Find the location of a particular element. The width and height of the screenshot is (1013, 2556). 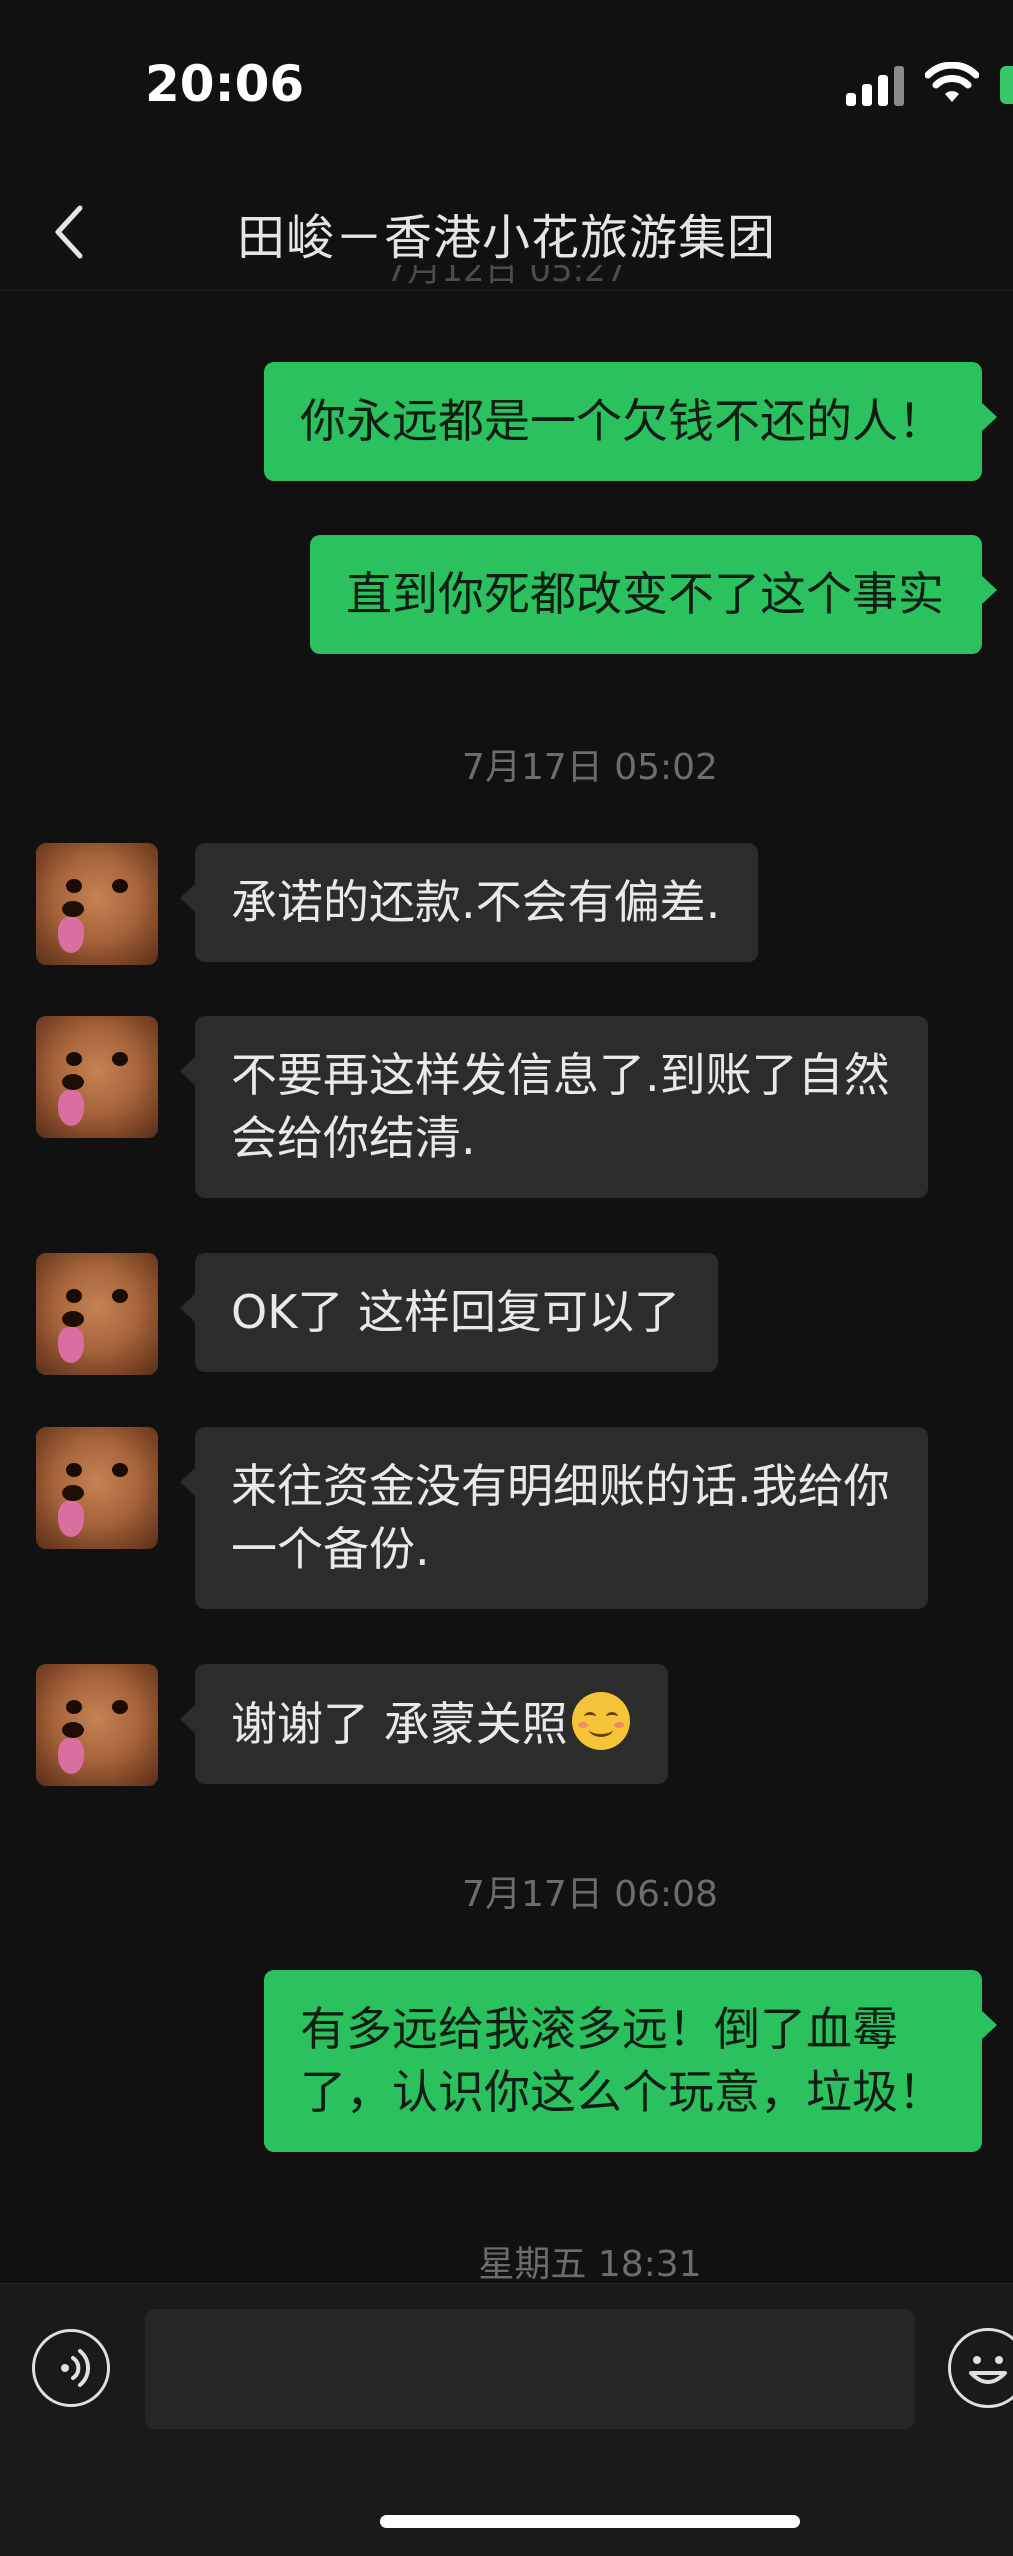

smiling-face-icon is located at coordinates (600, 1721).